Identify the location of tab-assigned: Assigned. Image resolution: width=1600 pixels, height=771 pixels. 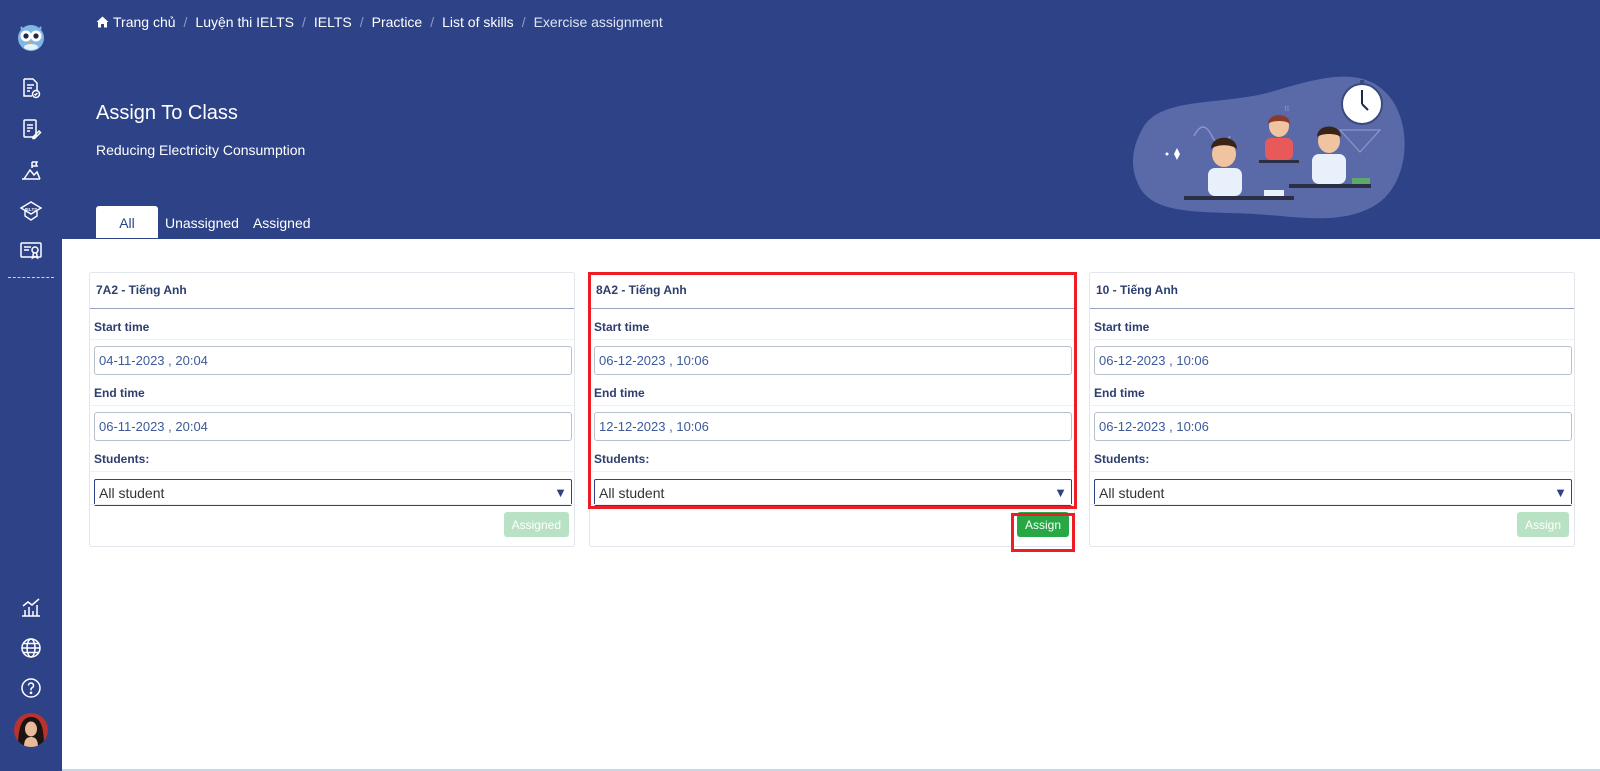
(282, 222).